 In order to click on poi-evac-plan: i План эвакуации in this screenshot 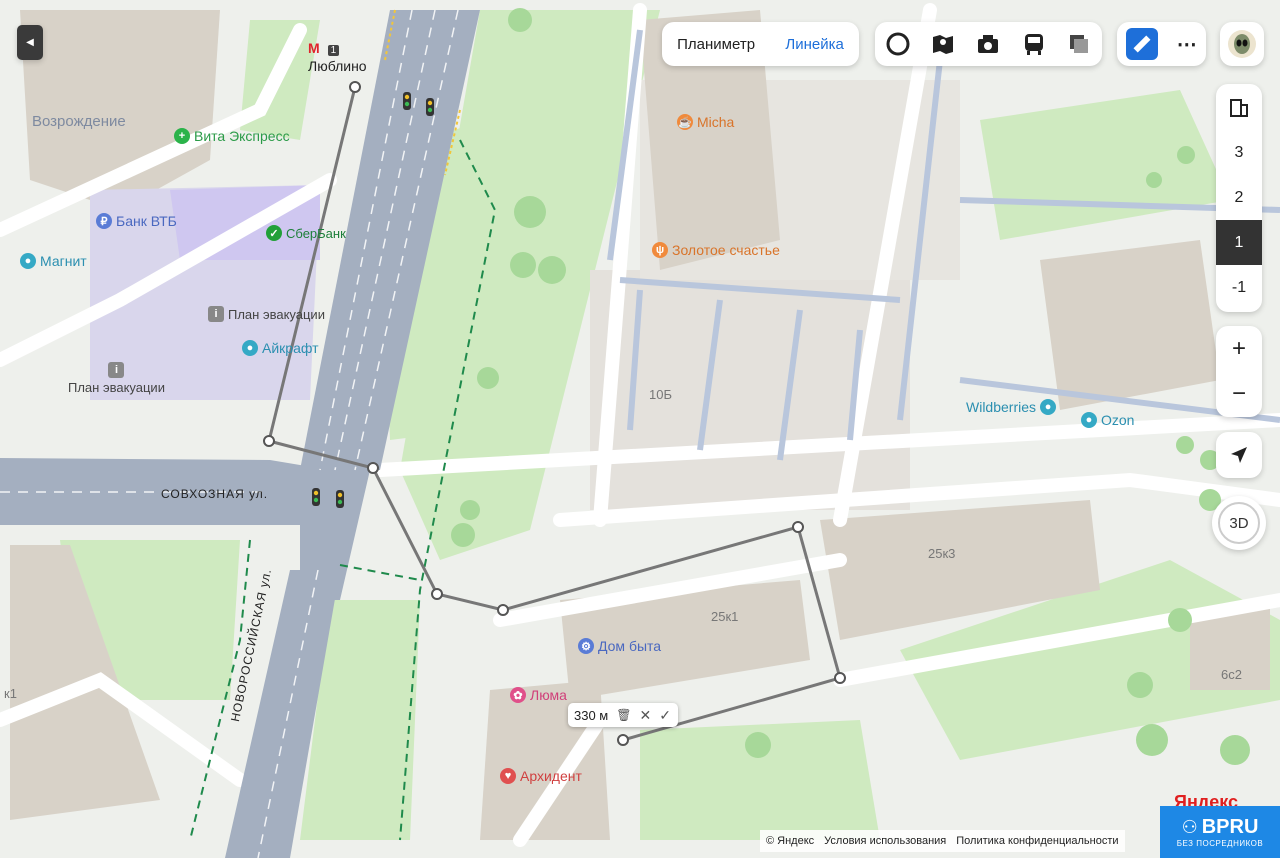, I will do `click(266, 314)`.